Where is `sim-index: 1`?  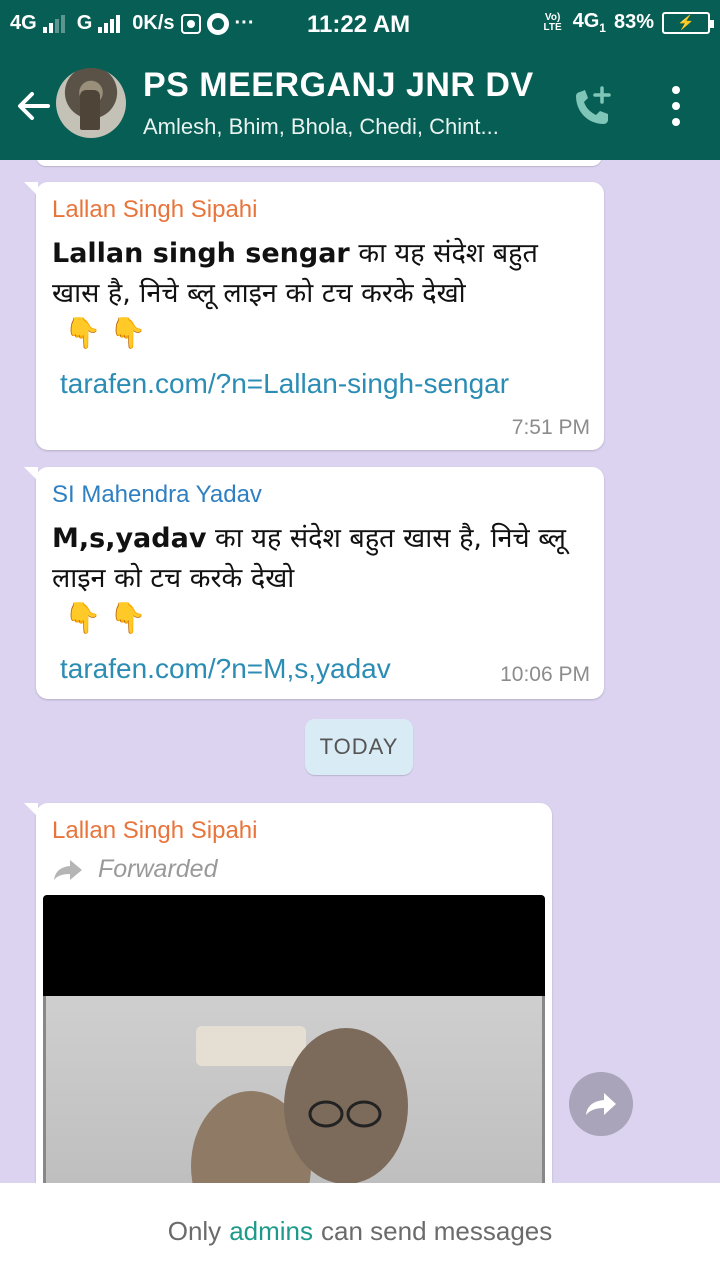 sim-index: 1 is located at coordinates (602, 28).